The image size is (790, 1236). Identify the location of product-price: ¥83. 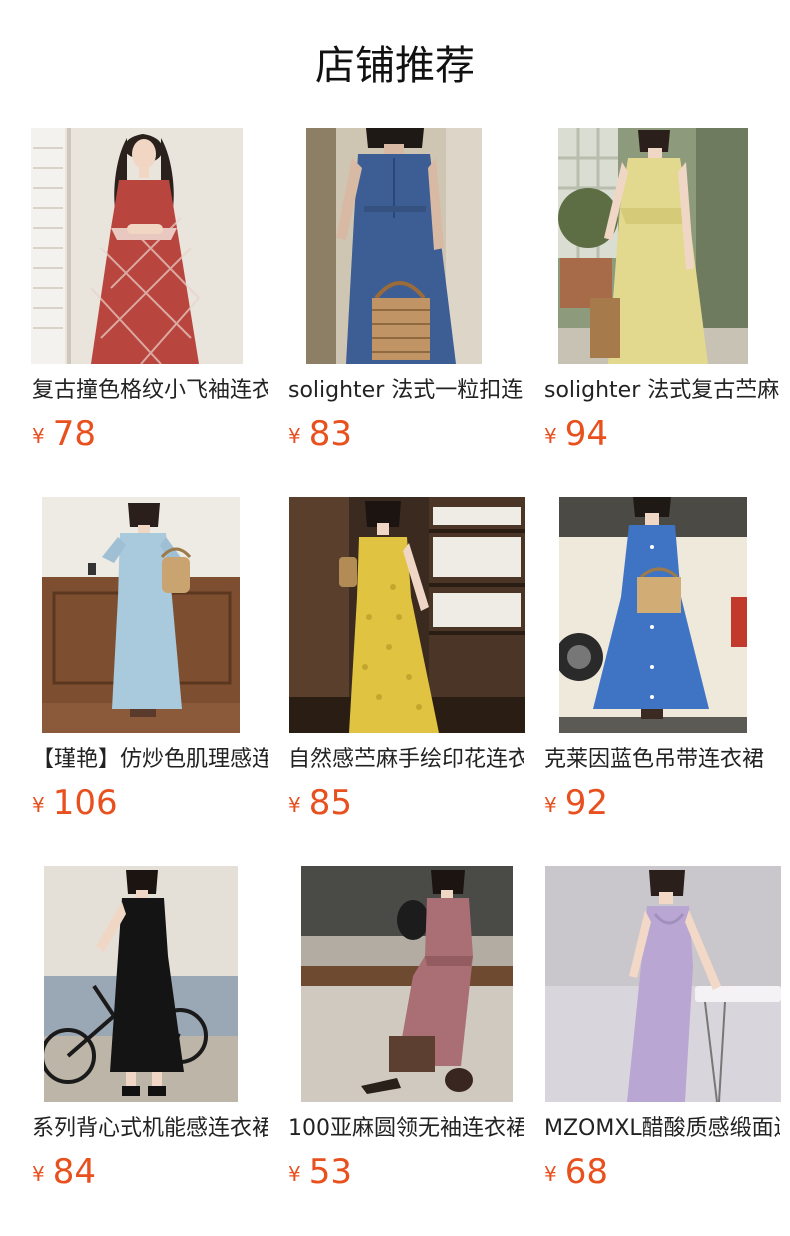
(320, 434).